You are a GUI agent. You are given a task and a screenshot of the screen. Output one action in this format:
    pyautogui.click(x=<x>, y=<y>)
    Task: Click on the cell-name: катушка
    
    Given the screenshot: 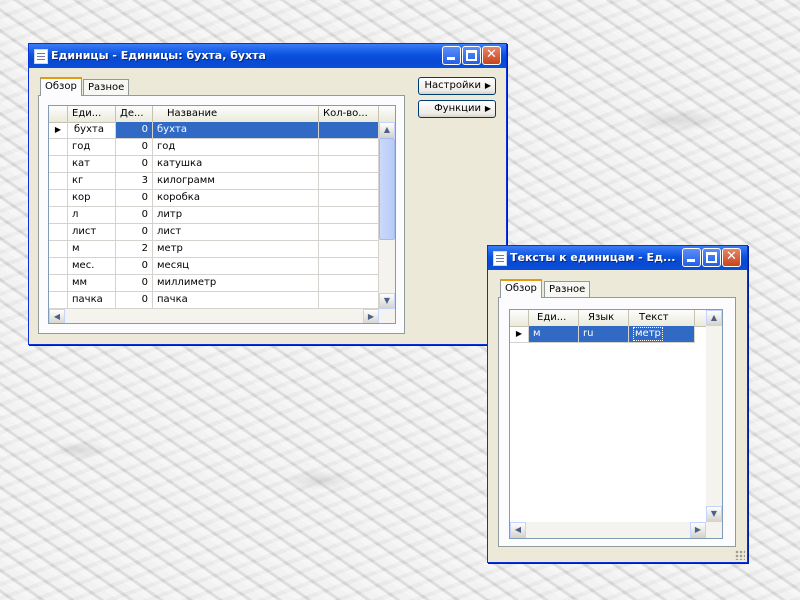 What is the action you would take?
    pyautogui.click(x=236, y=164)
    